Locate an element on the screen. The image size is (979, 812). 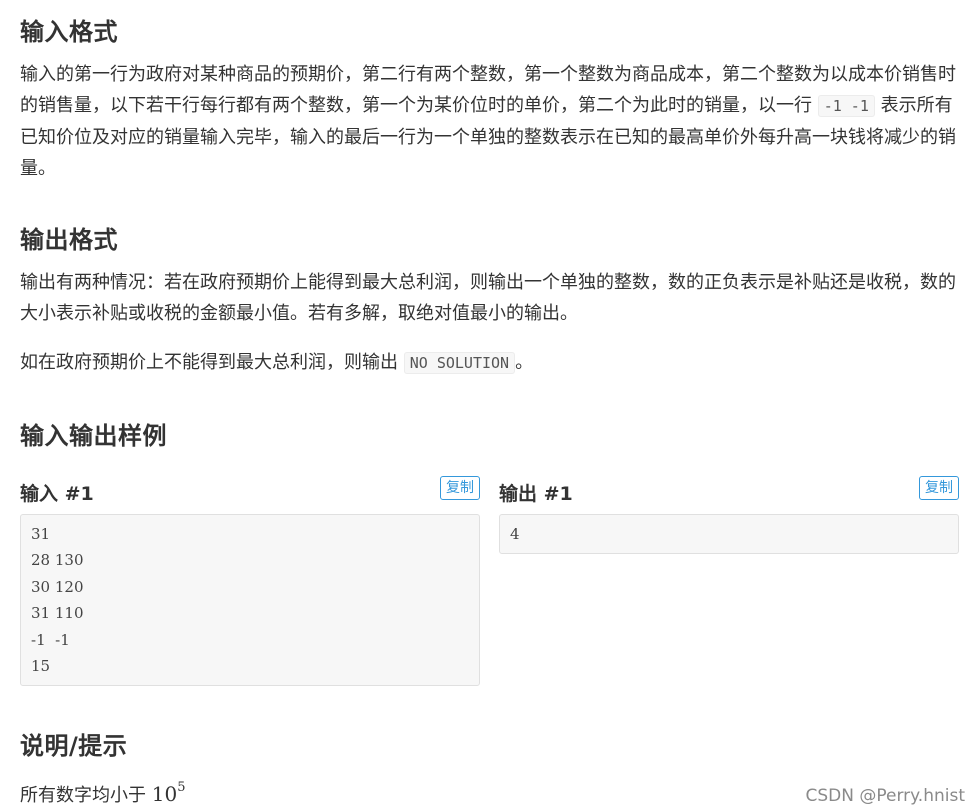
sample-output-label: 输出 #1 is located at coordinates (536, 494).